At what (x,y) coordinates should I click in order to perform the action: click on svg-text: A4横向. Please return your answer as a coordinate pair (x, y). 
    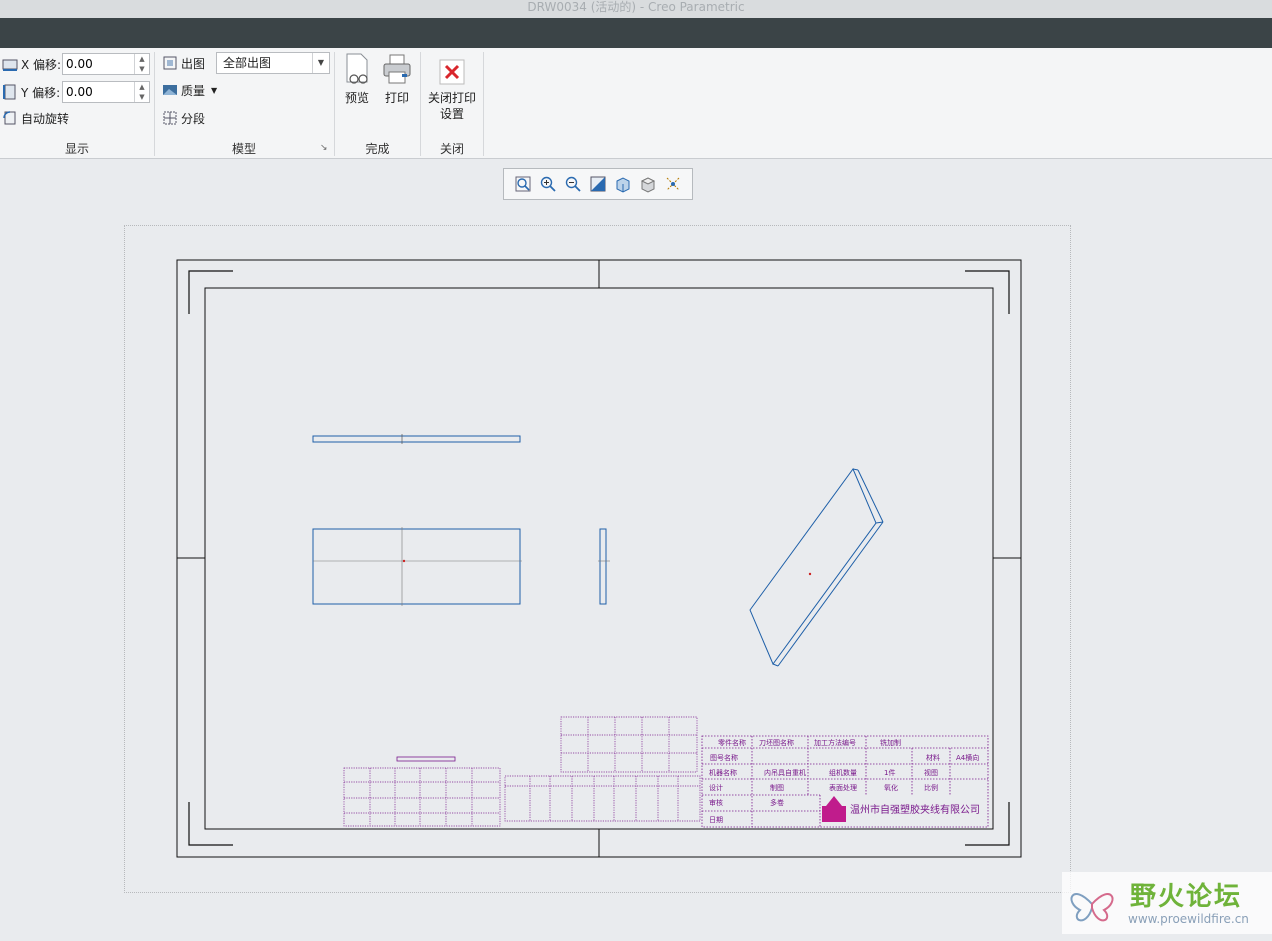
    Looking at the image, I should click on (967, 757).